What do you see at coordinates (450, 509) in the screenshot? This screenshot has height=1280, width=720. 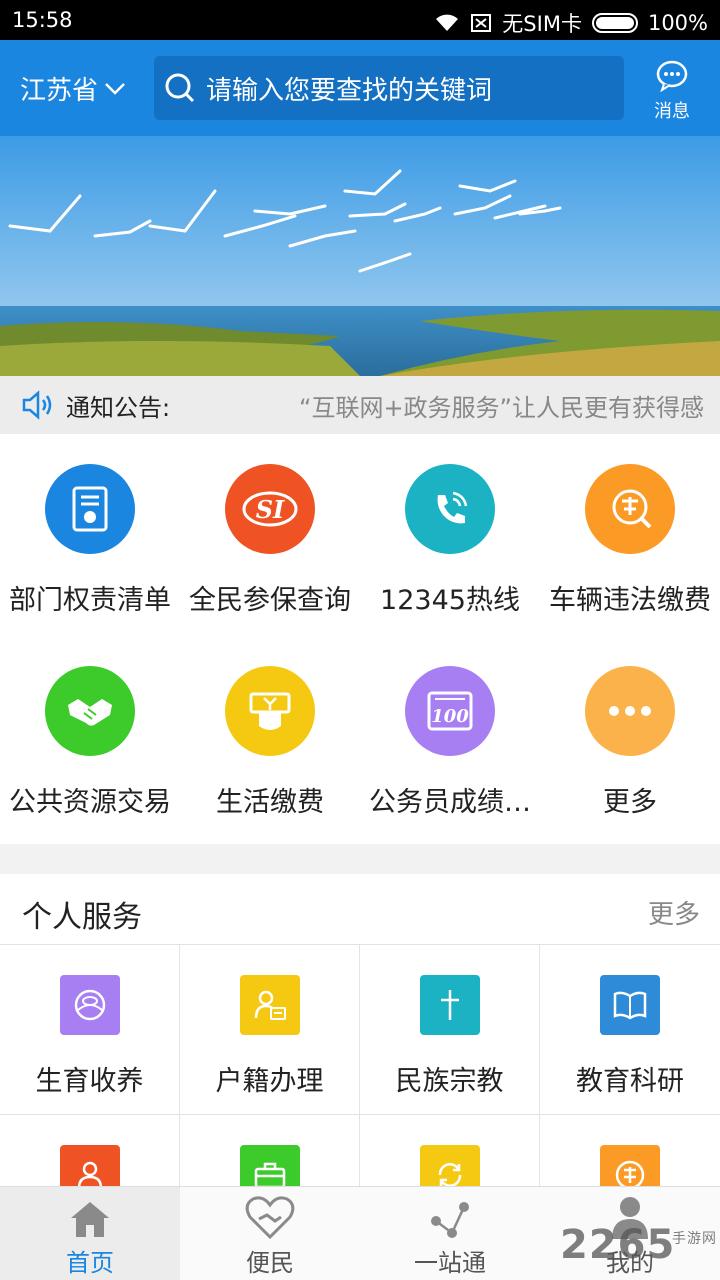 I see `phone-icon` at bounding box center [450, 509].